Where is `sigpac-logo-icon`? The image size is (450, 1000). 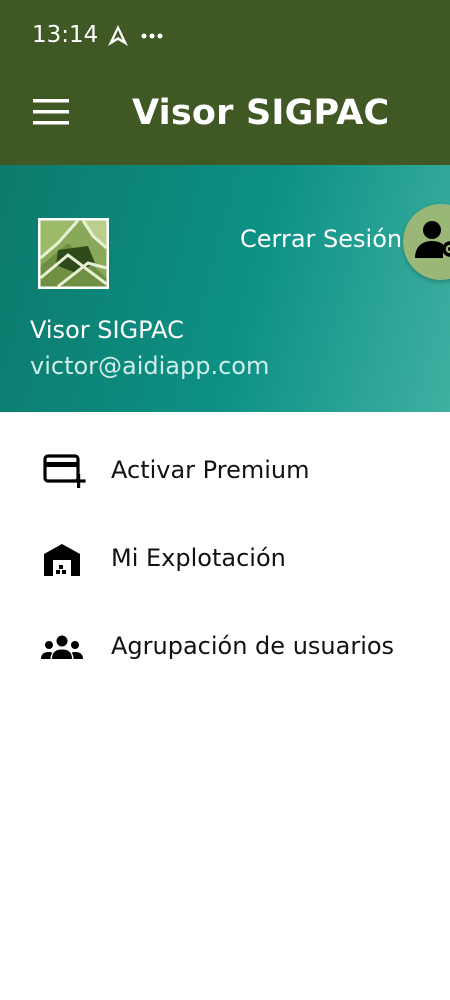 sigpac-logo-icon is located at coordinates (73, 255).